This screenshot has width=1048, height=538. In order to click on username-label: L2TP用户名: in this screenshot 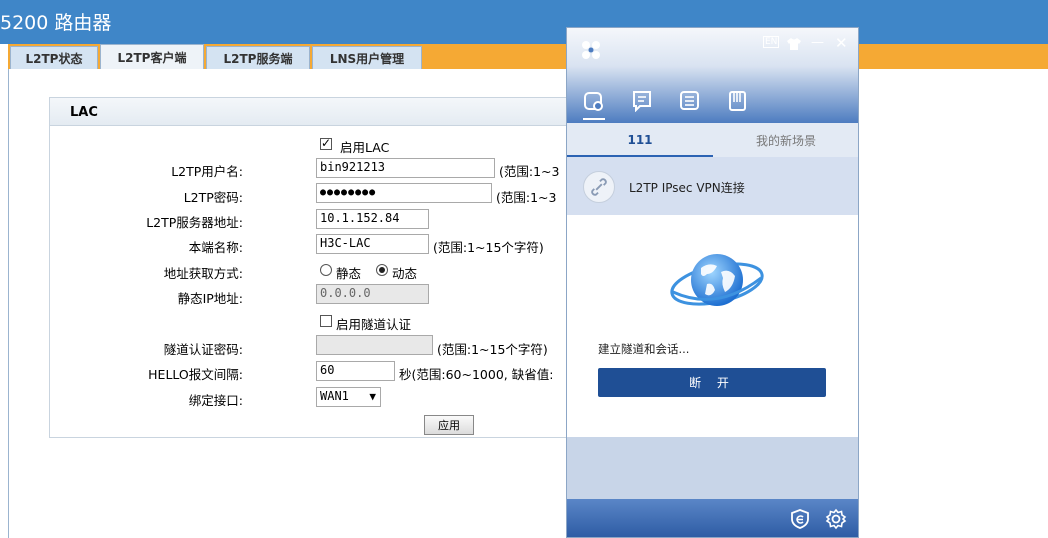, I will do `click(207, 171)`.